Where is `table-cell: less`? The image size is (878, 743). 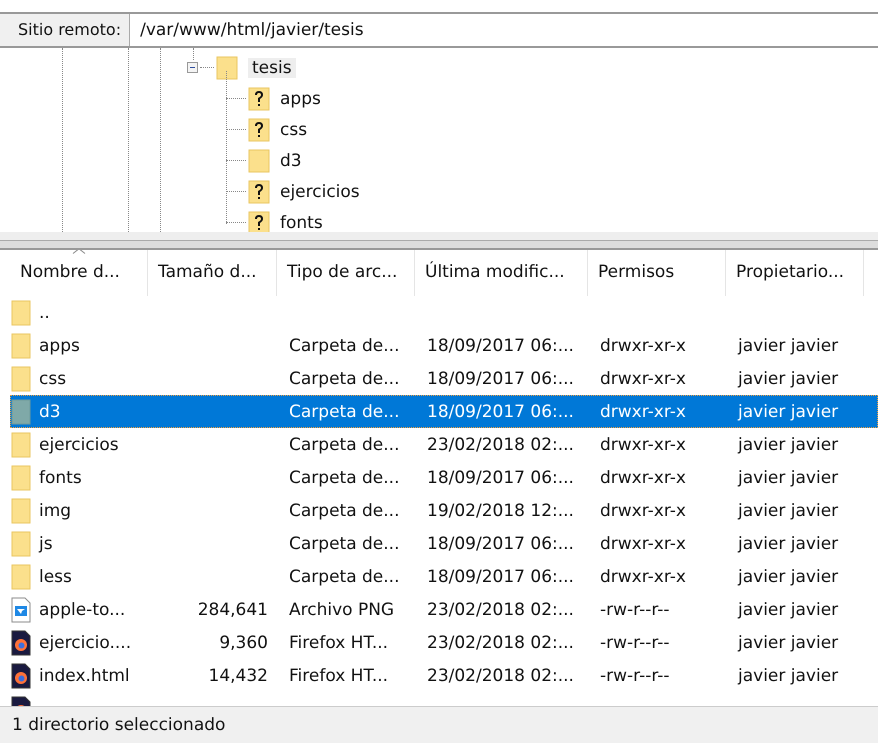
table-cell: less is located at coordinates (55, 576).